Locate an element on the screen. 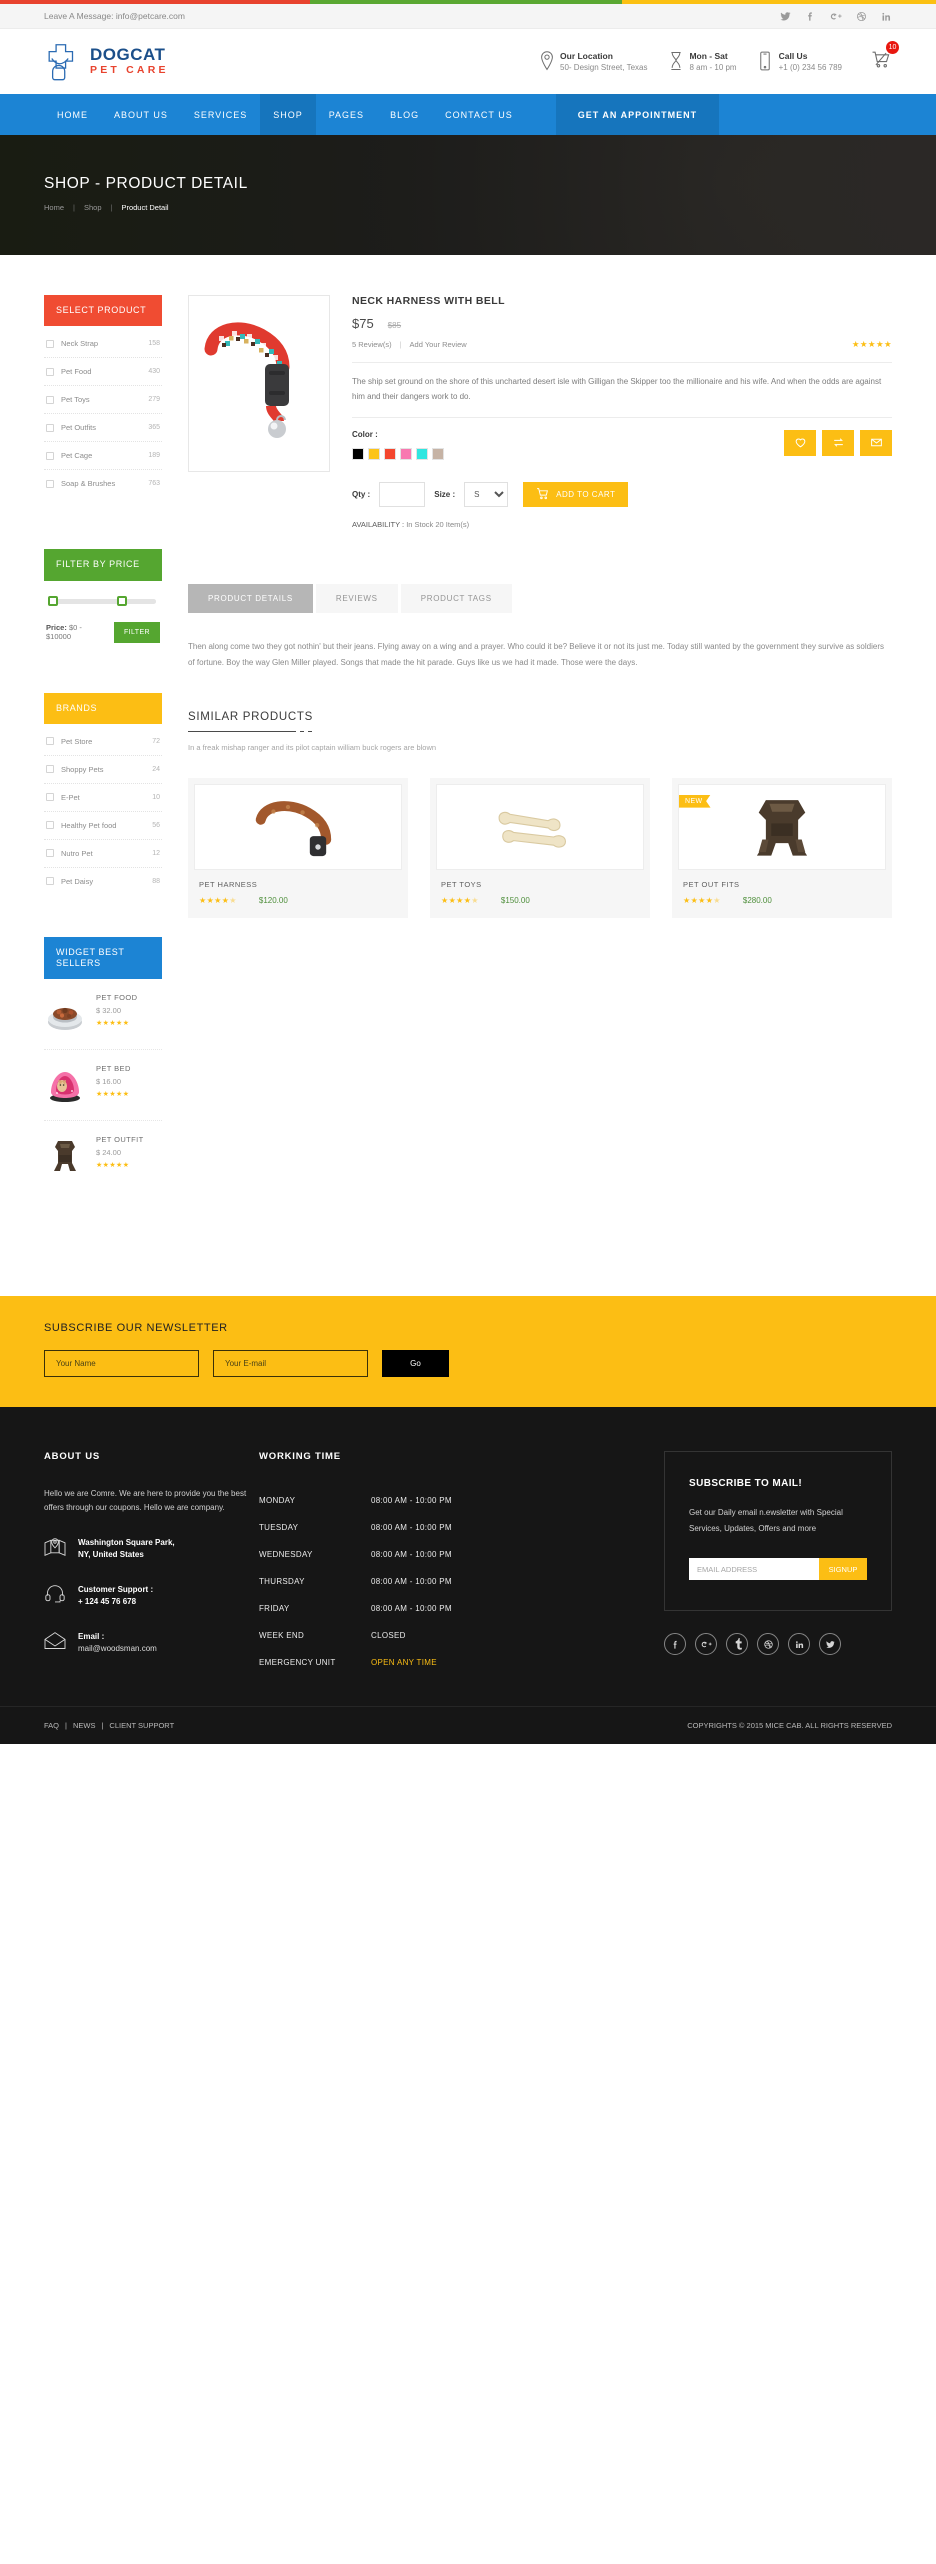 The height and width of the screenshot is (2564, 936). signup-button: SIGNUP is located at coordinates (843, 1569).